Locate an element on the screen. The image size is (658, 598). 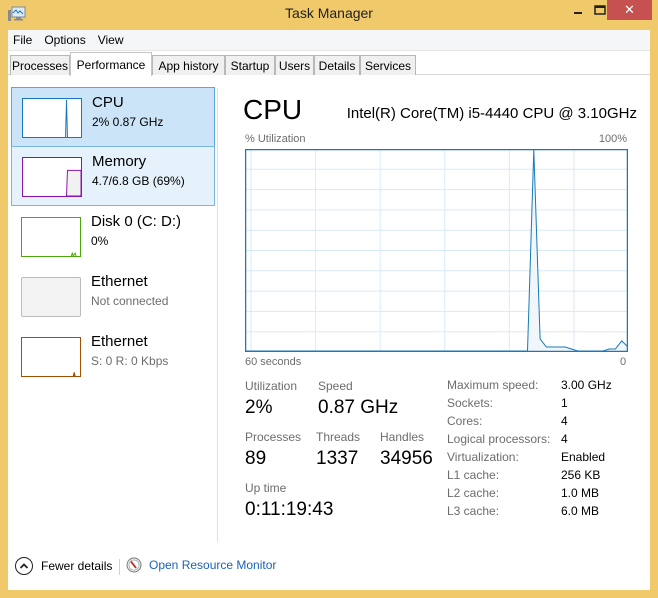
sidebar-item-disk: Disk 0 (C: D:) 0% is located at coordinates (113, 237).